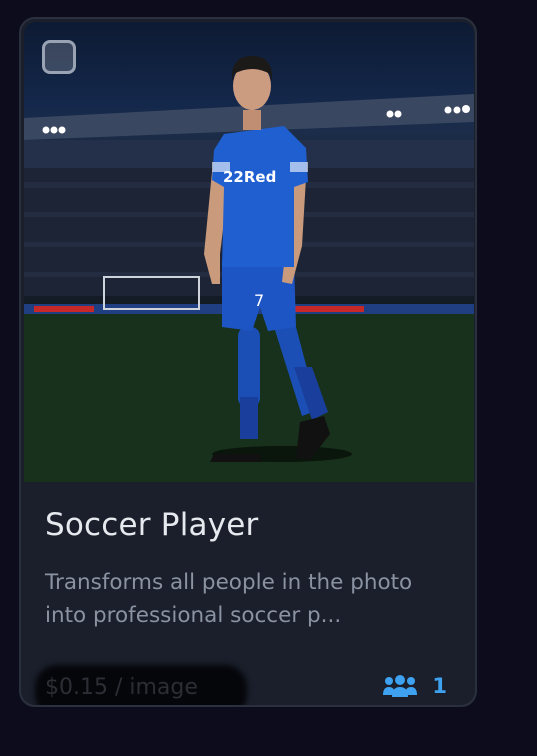  What do you see at coordinates (400, 686) in the screenshot?
I see `users-icon` at bounding box center [400, 686].